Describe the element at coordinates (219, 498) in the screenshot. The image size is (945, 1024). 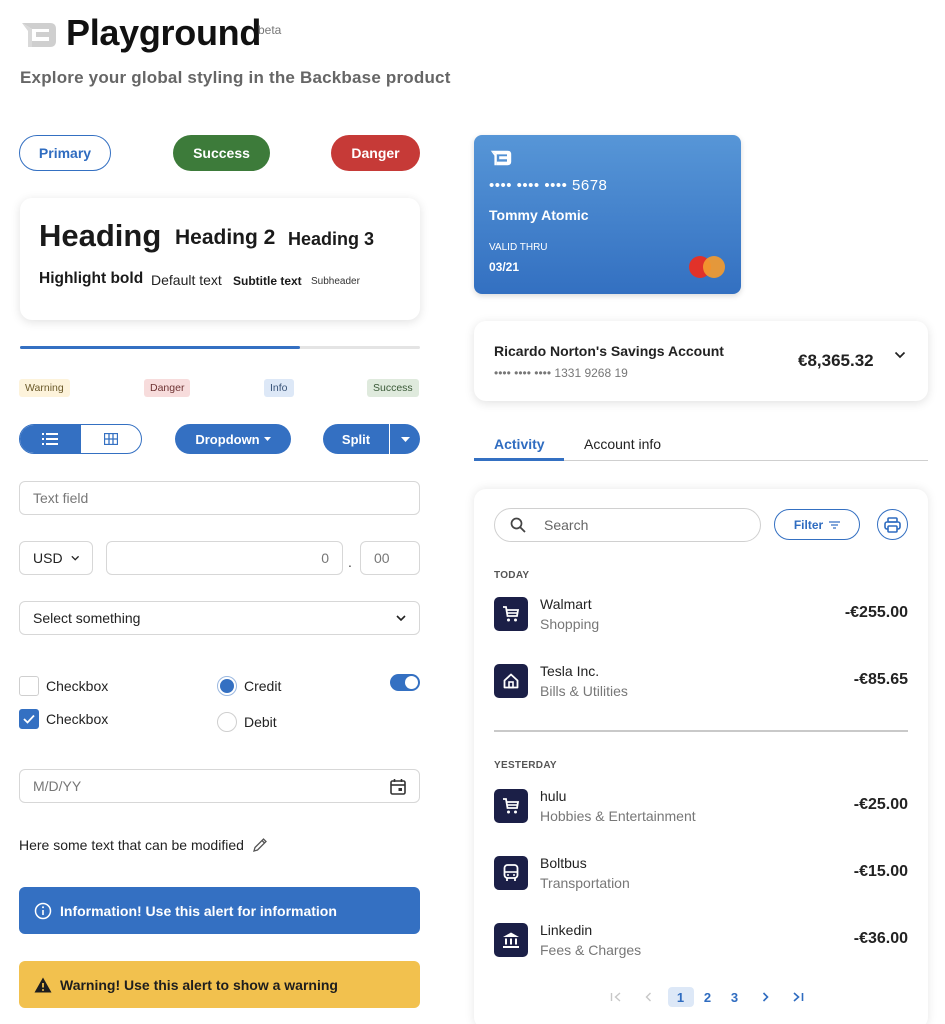
I see `text-field-input: Text field` at that location.